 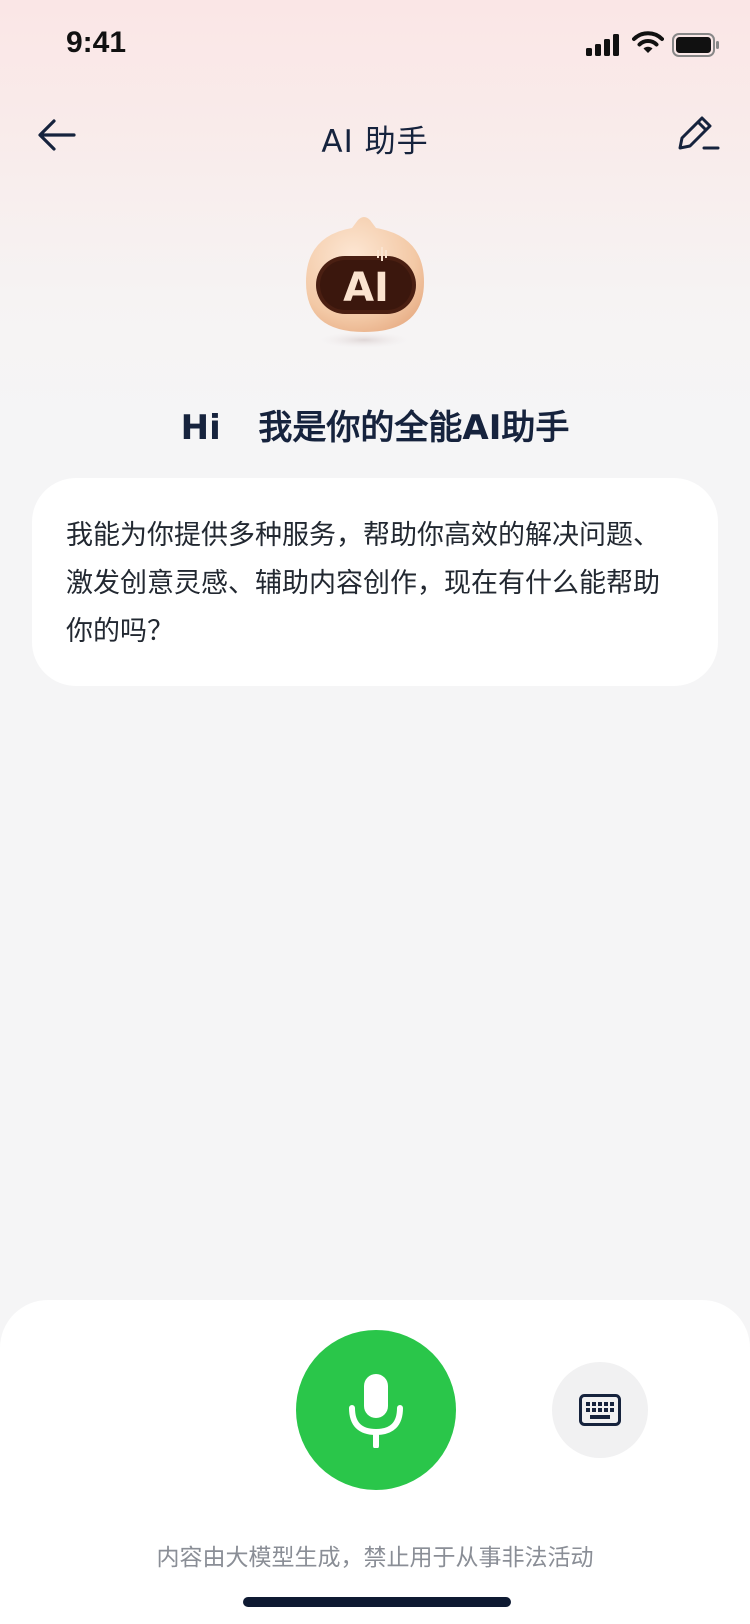 I want to click on home-indicator, so click(x=377, y=1602).